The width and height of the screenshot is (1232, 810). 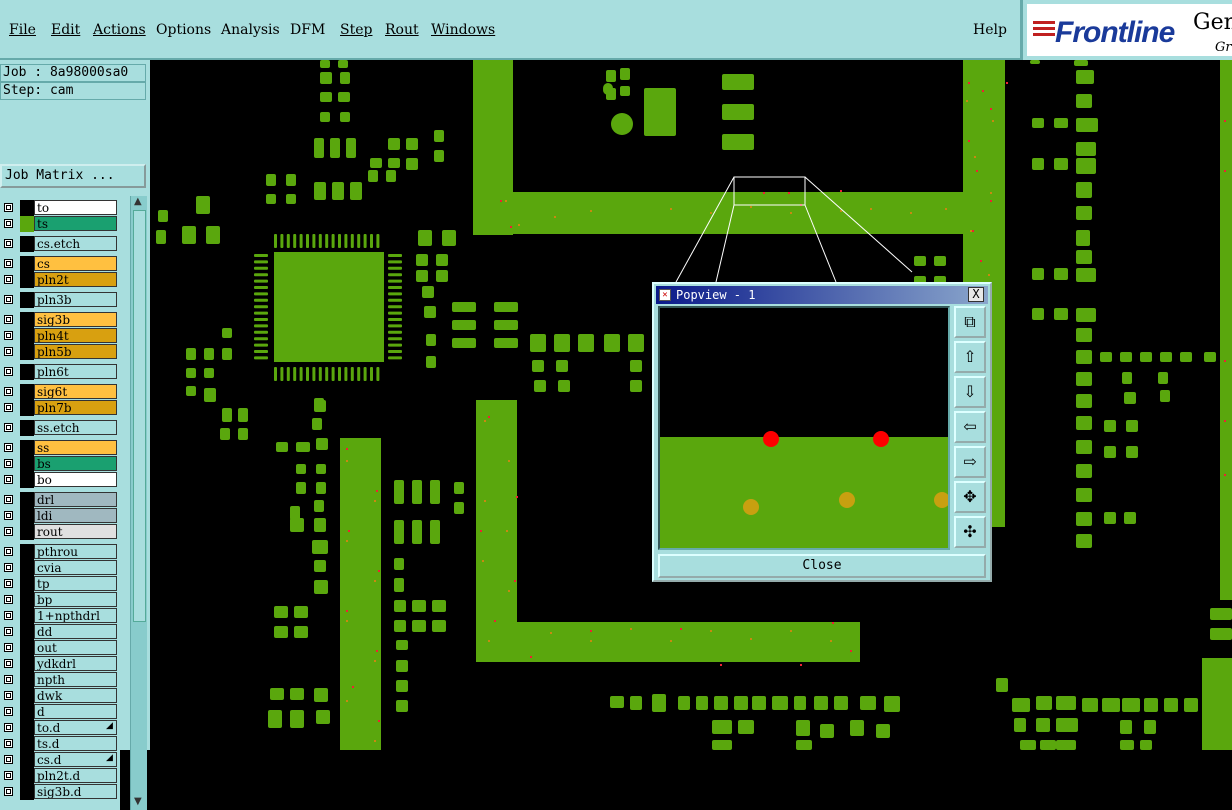 What do you see at coordinates (75, 727) in the screenshot?
I see `layer-name: to.d` at bounding box center [75, 727].